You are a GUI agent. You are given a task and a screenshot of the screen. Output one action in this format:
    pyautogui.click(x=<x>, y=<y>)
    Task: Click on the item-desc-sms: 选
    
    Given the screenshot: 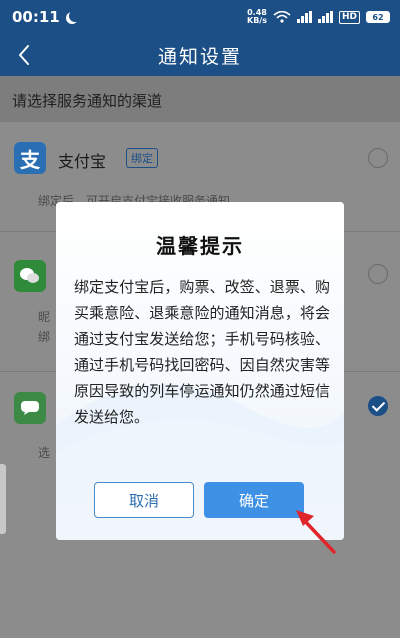 What is the action you would take?
    pyautogui.click(x=44, y=453)
    